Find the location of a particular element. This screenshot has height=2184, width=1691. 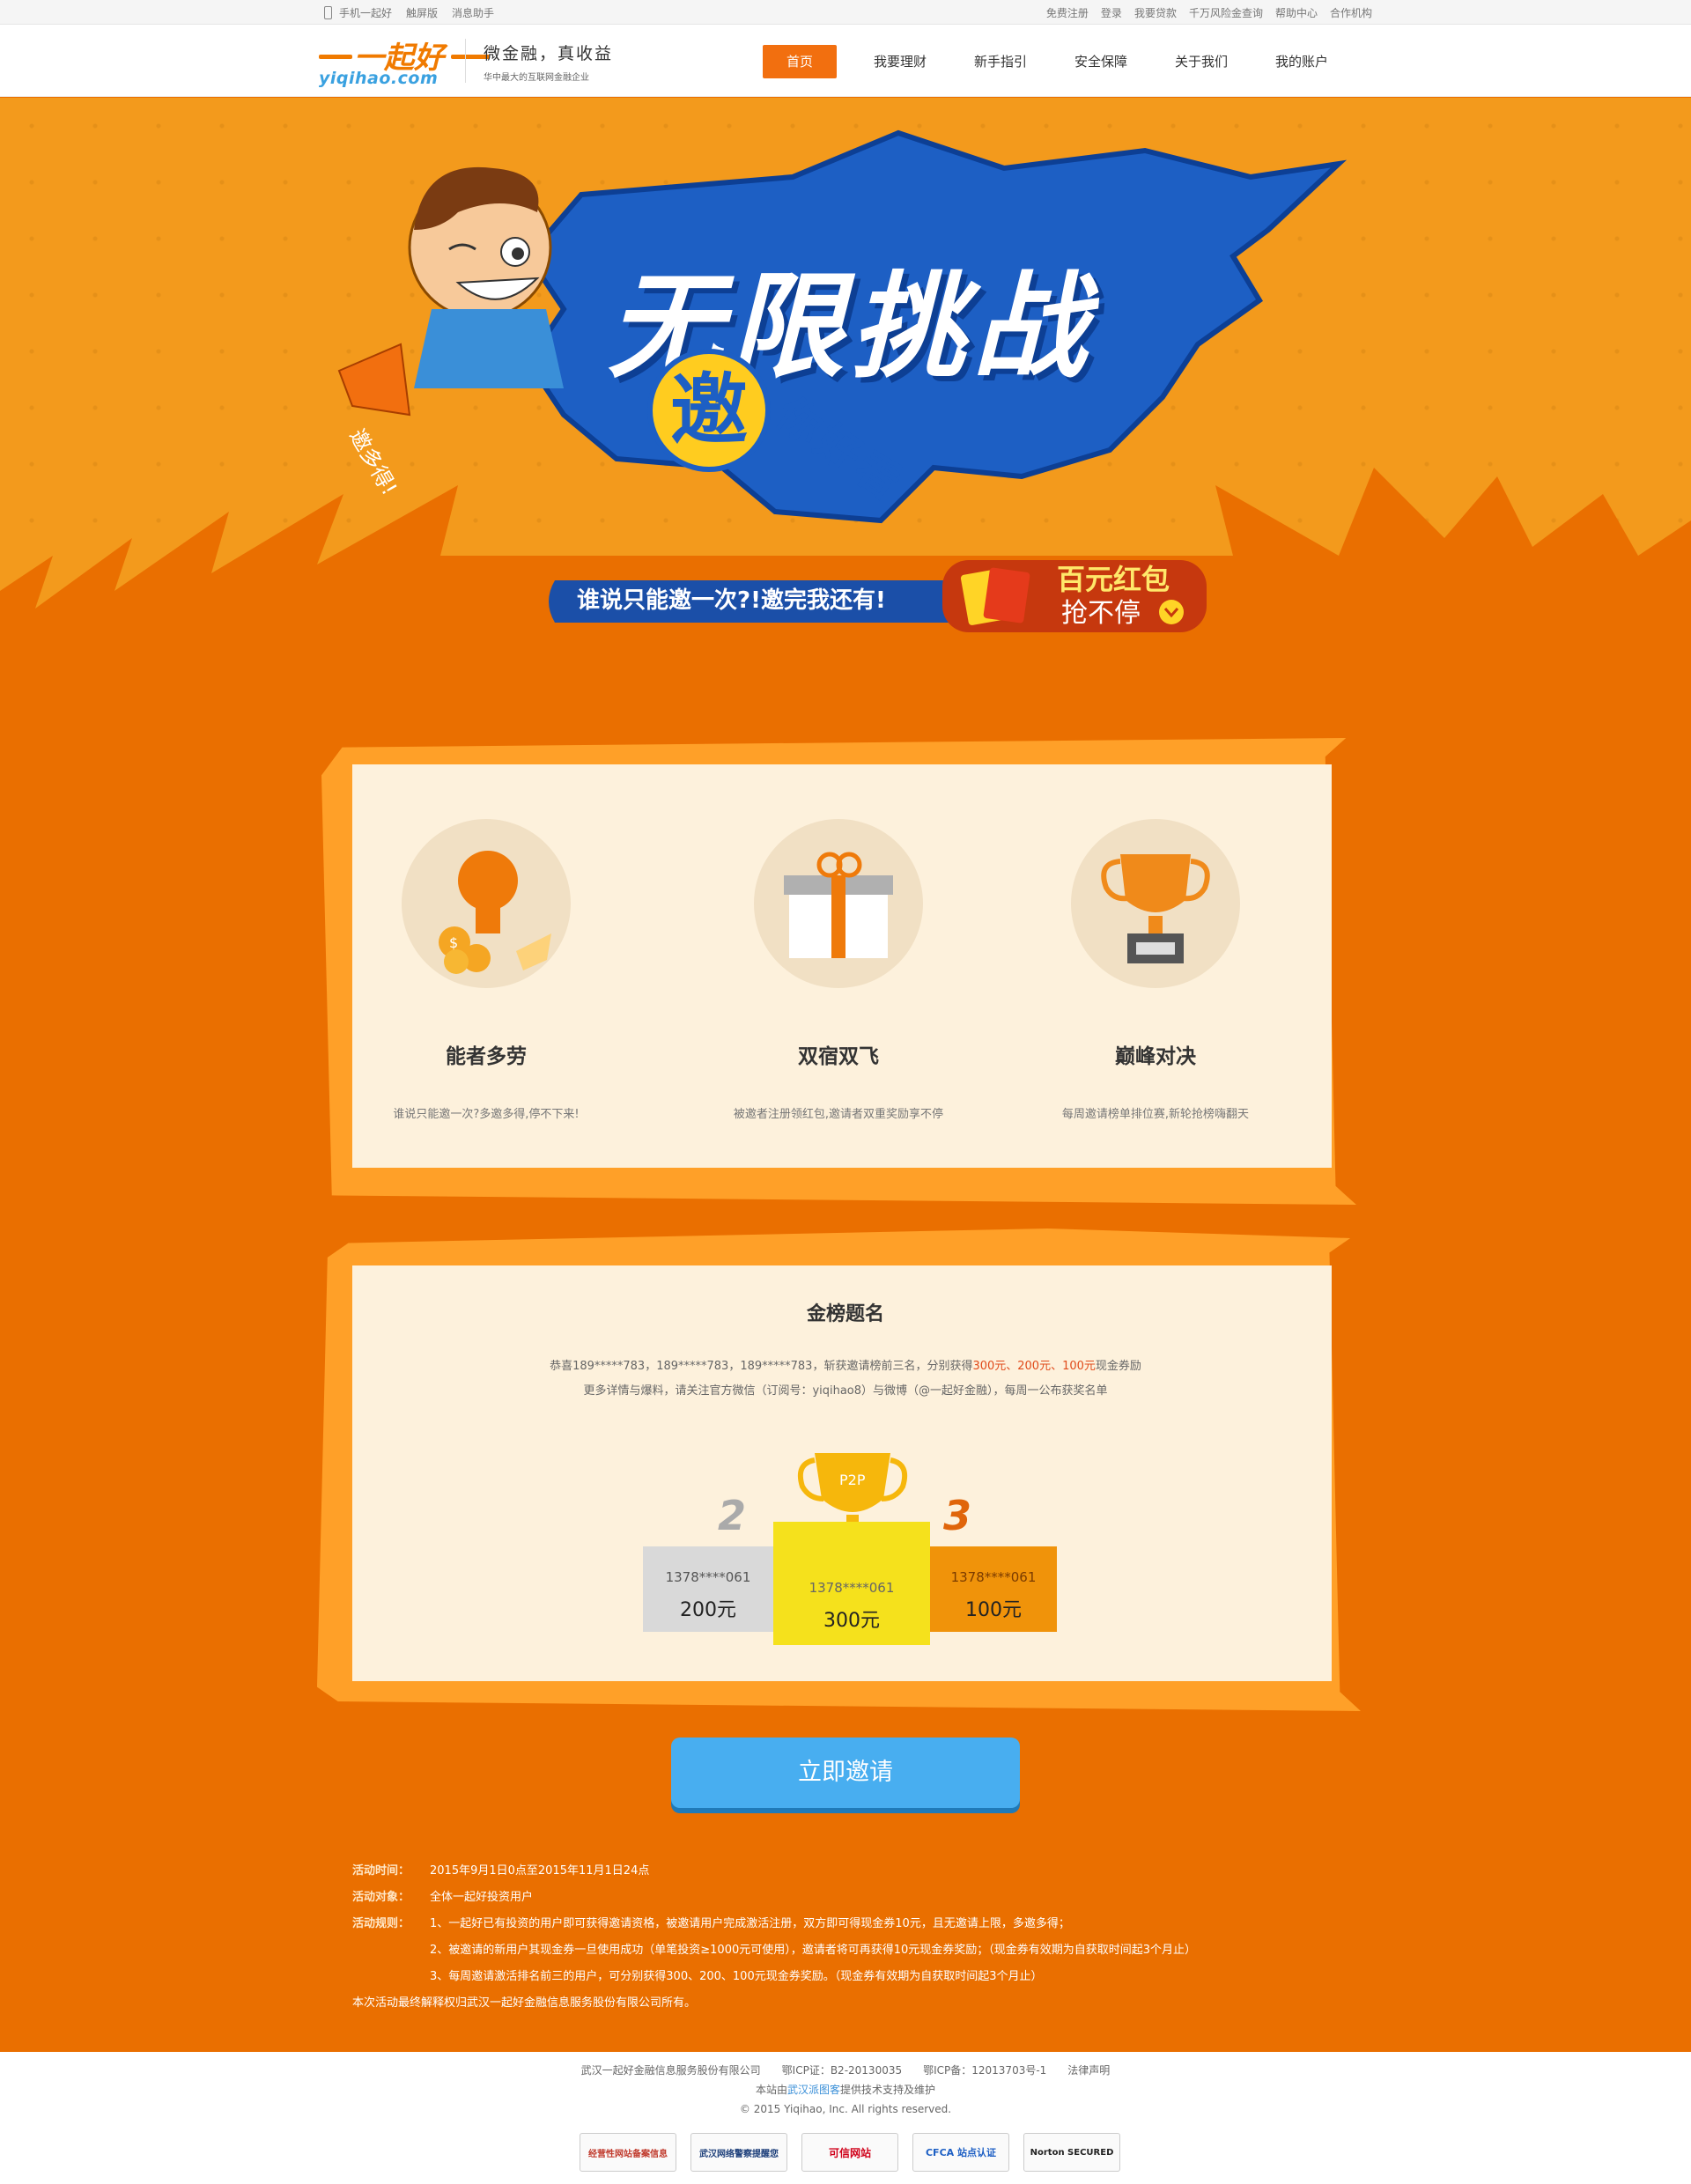

rule-time-label: 活动时间： is located at coordinates (381, 1871).